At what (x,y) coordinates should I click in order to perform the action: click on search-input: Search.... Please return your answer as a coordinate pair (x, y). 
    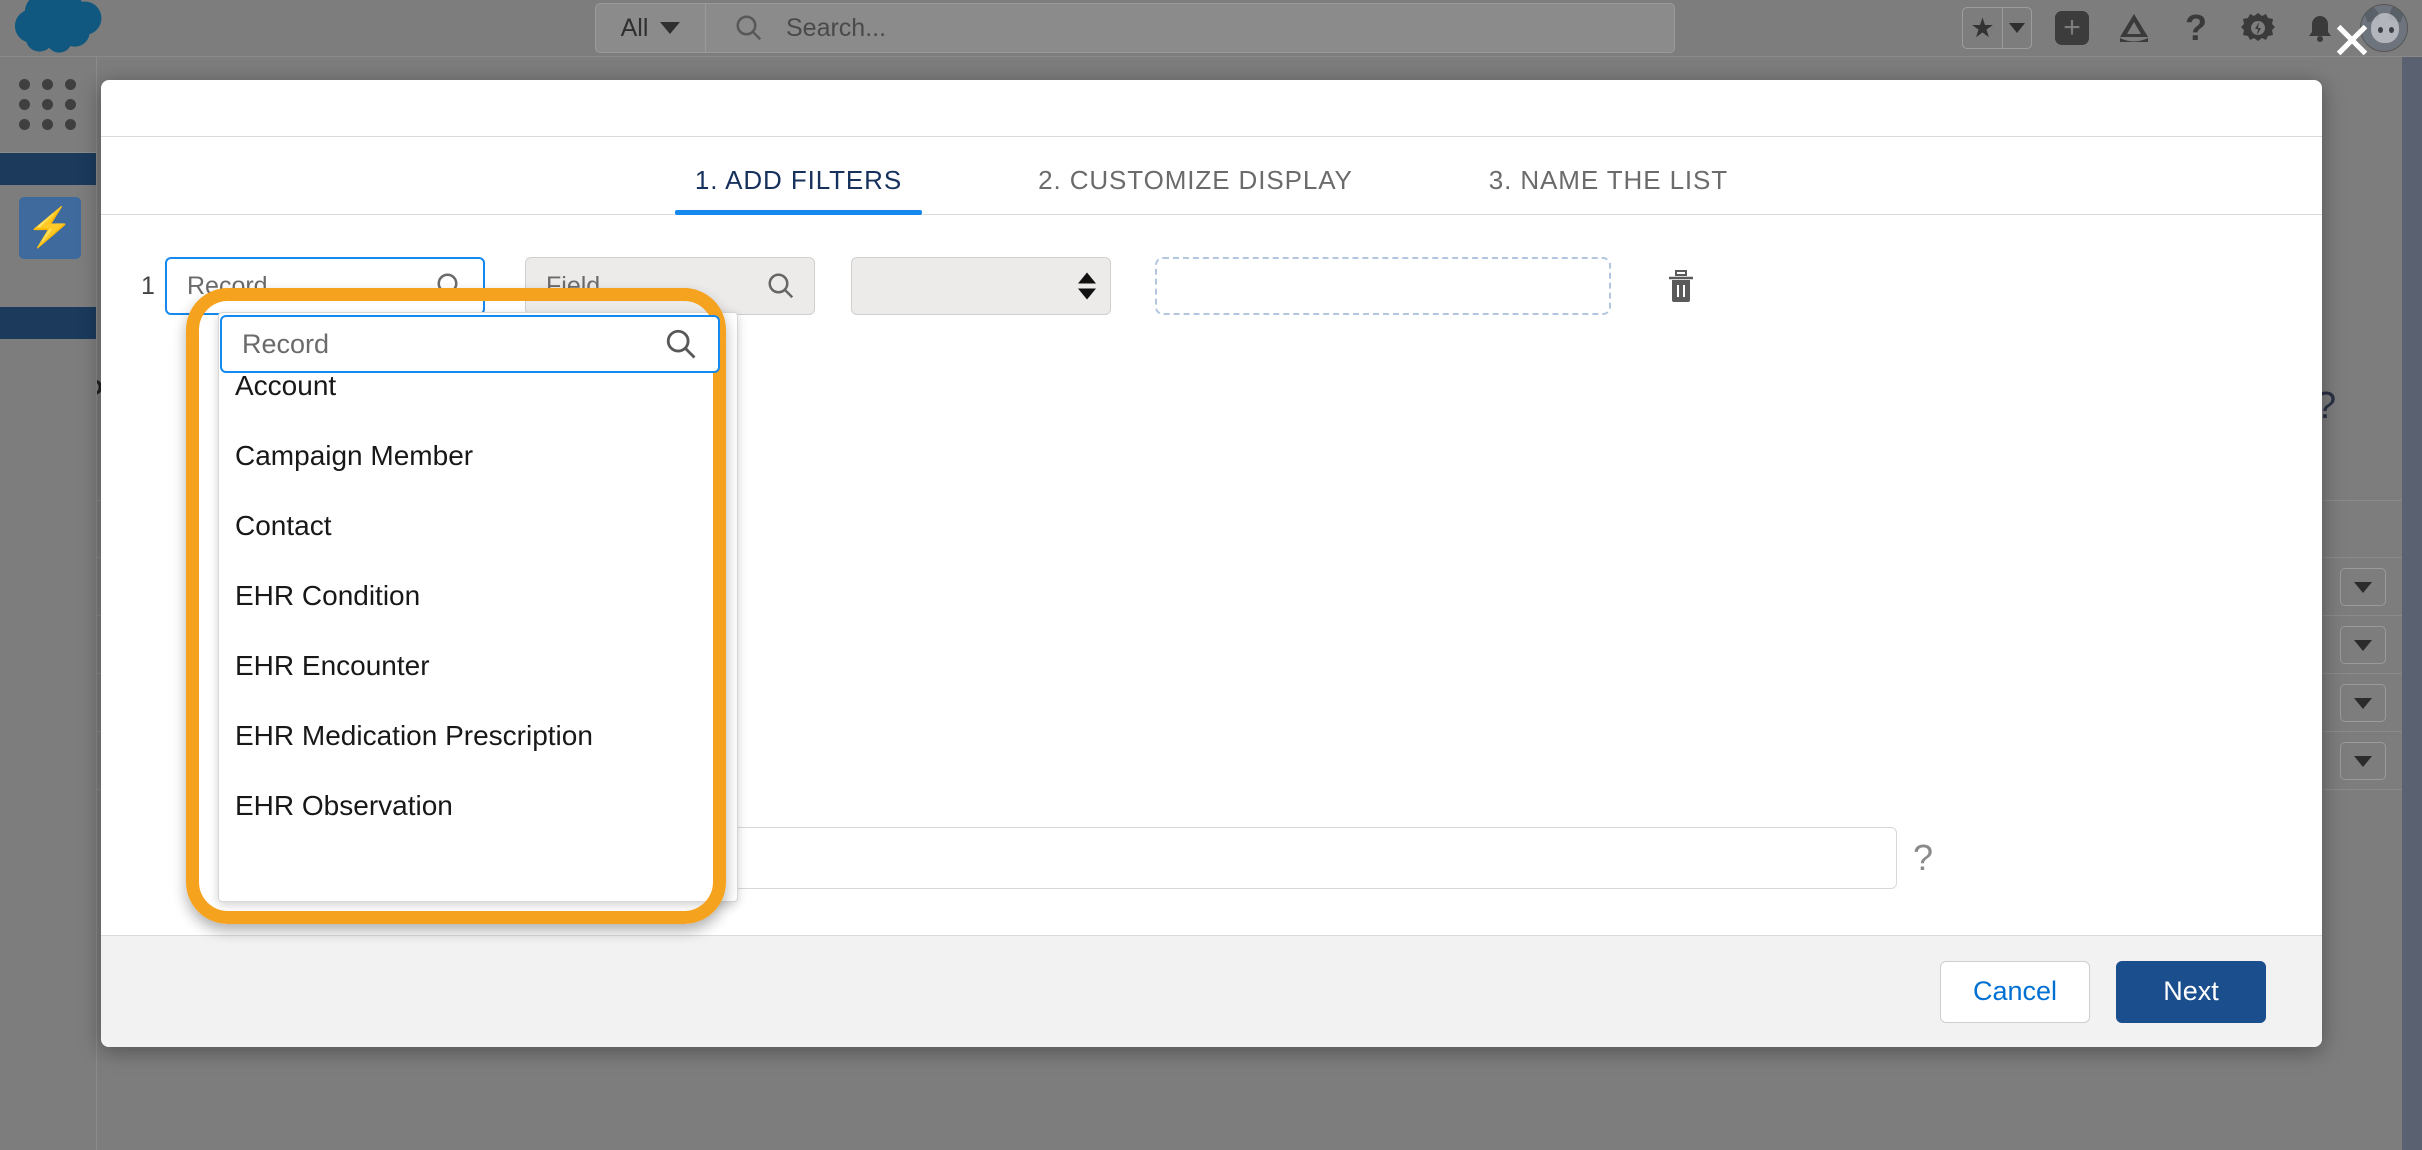
    Looking at the image, I should click on (836, 28).